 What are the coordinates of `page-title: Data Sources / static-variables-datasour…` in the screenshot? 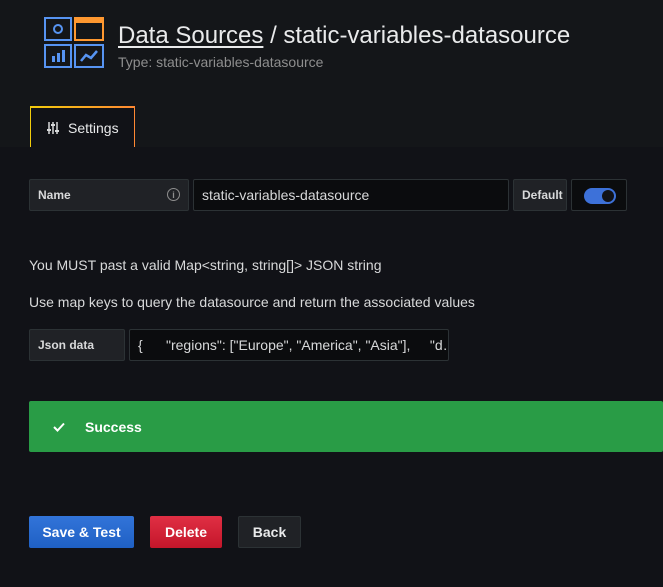 It's located at (344, 36).